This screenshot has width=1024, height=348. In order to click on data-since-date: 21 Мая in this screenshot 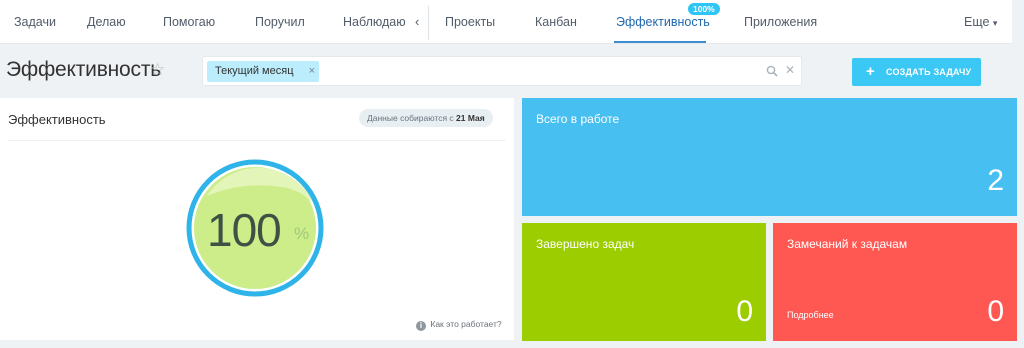, I will do `click(470, 118)`.